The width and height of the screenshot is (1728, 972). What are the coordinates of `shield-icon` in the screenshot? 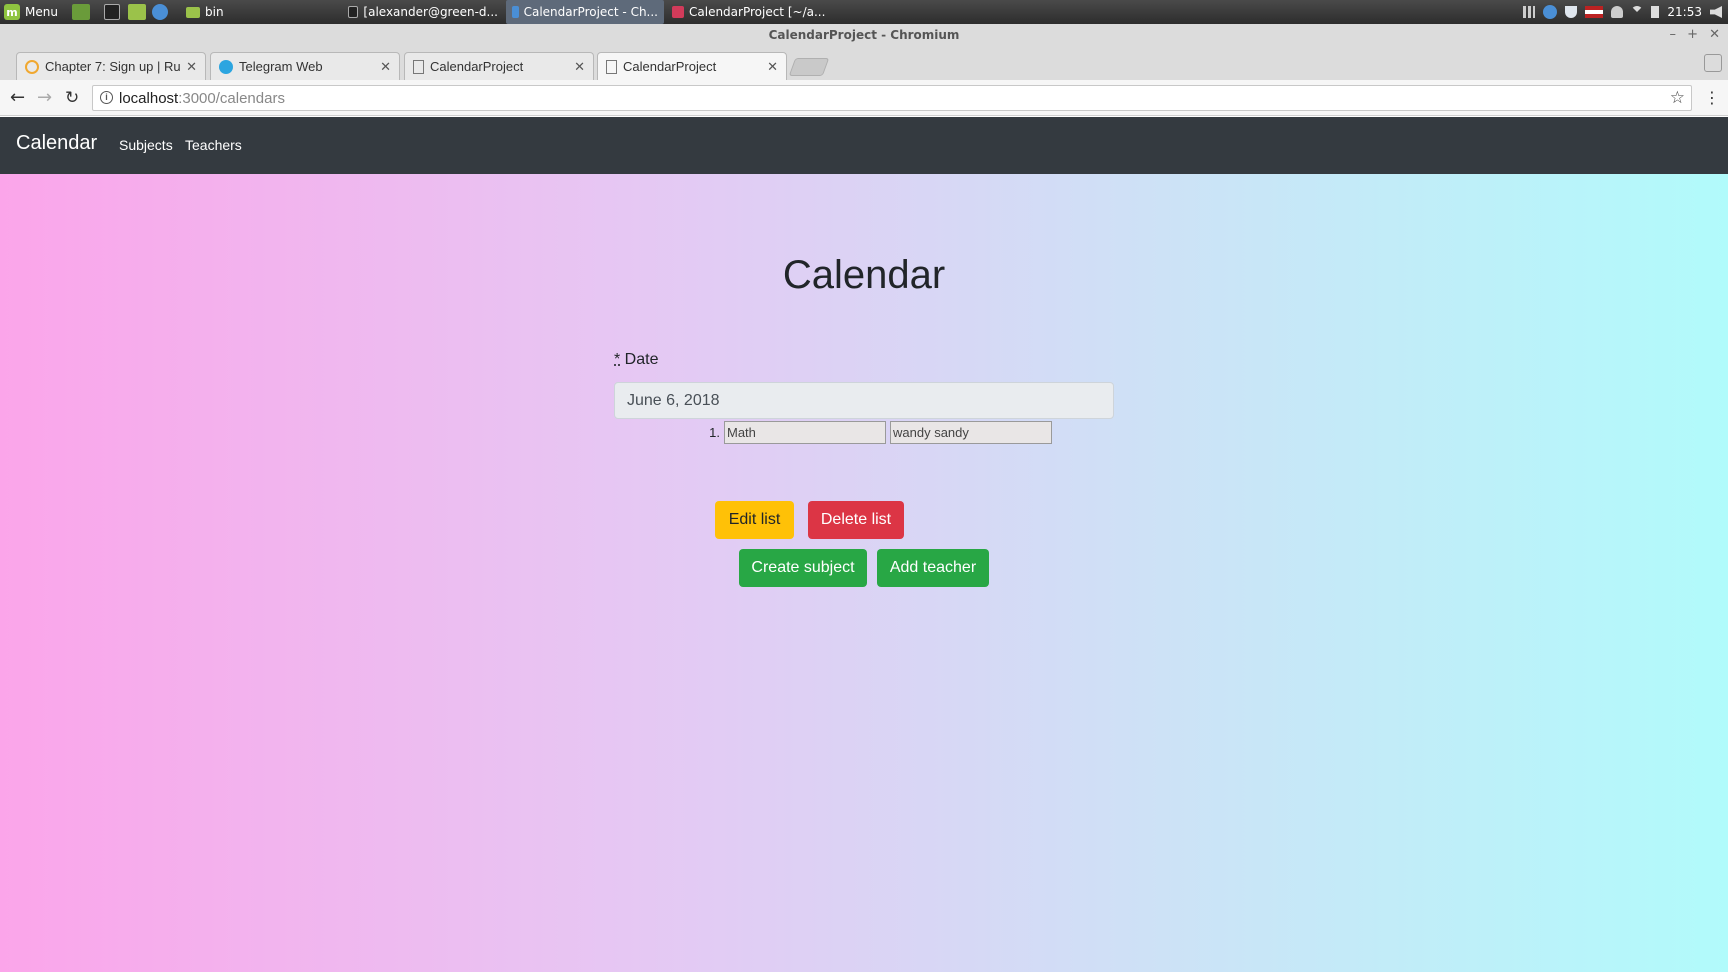 It's located at (1571, 12).